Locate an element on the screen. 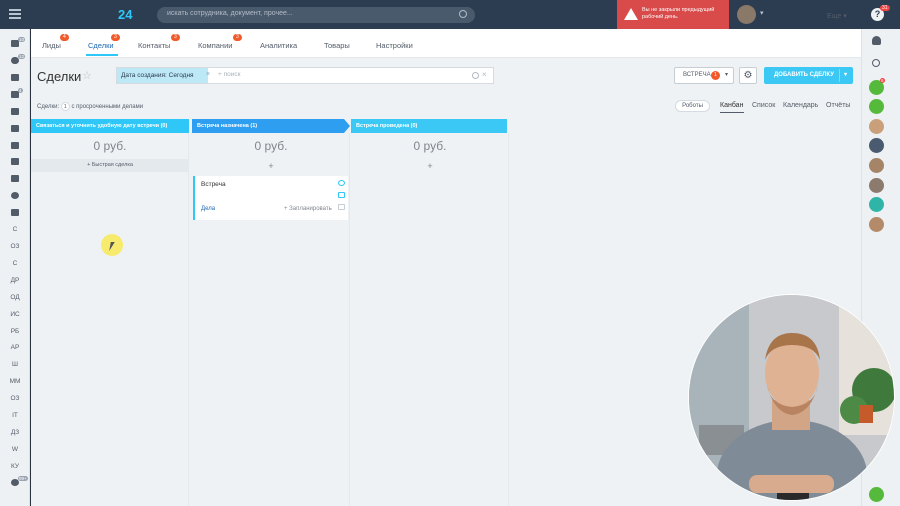 The height and width of the screenshot is (506, 900). quick-deal-button: + Быстрая сделка is located at coordinates (110, 165).